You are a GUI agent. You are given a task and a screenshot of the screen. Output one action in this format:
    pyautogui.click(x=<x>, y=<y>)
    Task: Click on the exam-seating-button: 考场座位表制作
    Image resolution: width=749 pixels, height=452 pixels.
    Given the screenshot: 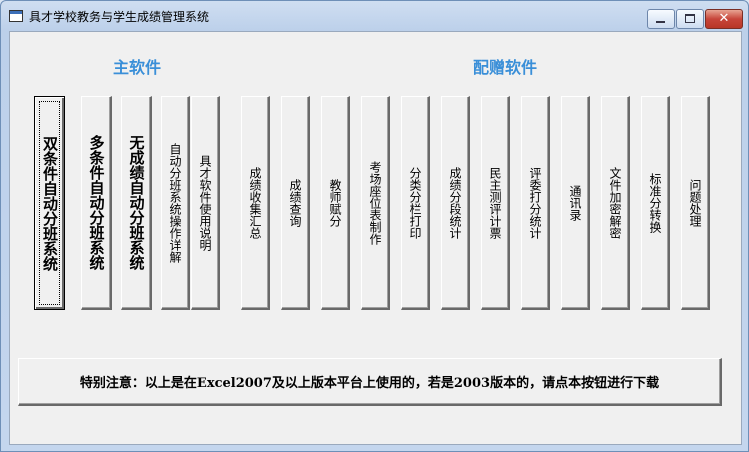 What is the action you would take?
    pyautogui.click(x=375, y=203)
    